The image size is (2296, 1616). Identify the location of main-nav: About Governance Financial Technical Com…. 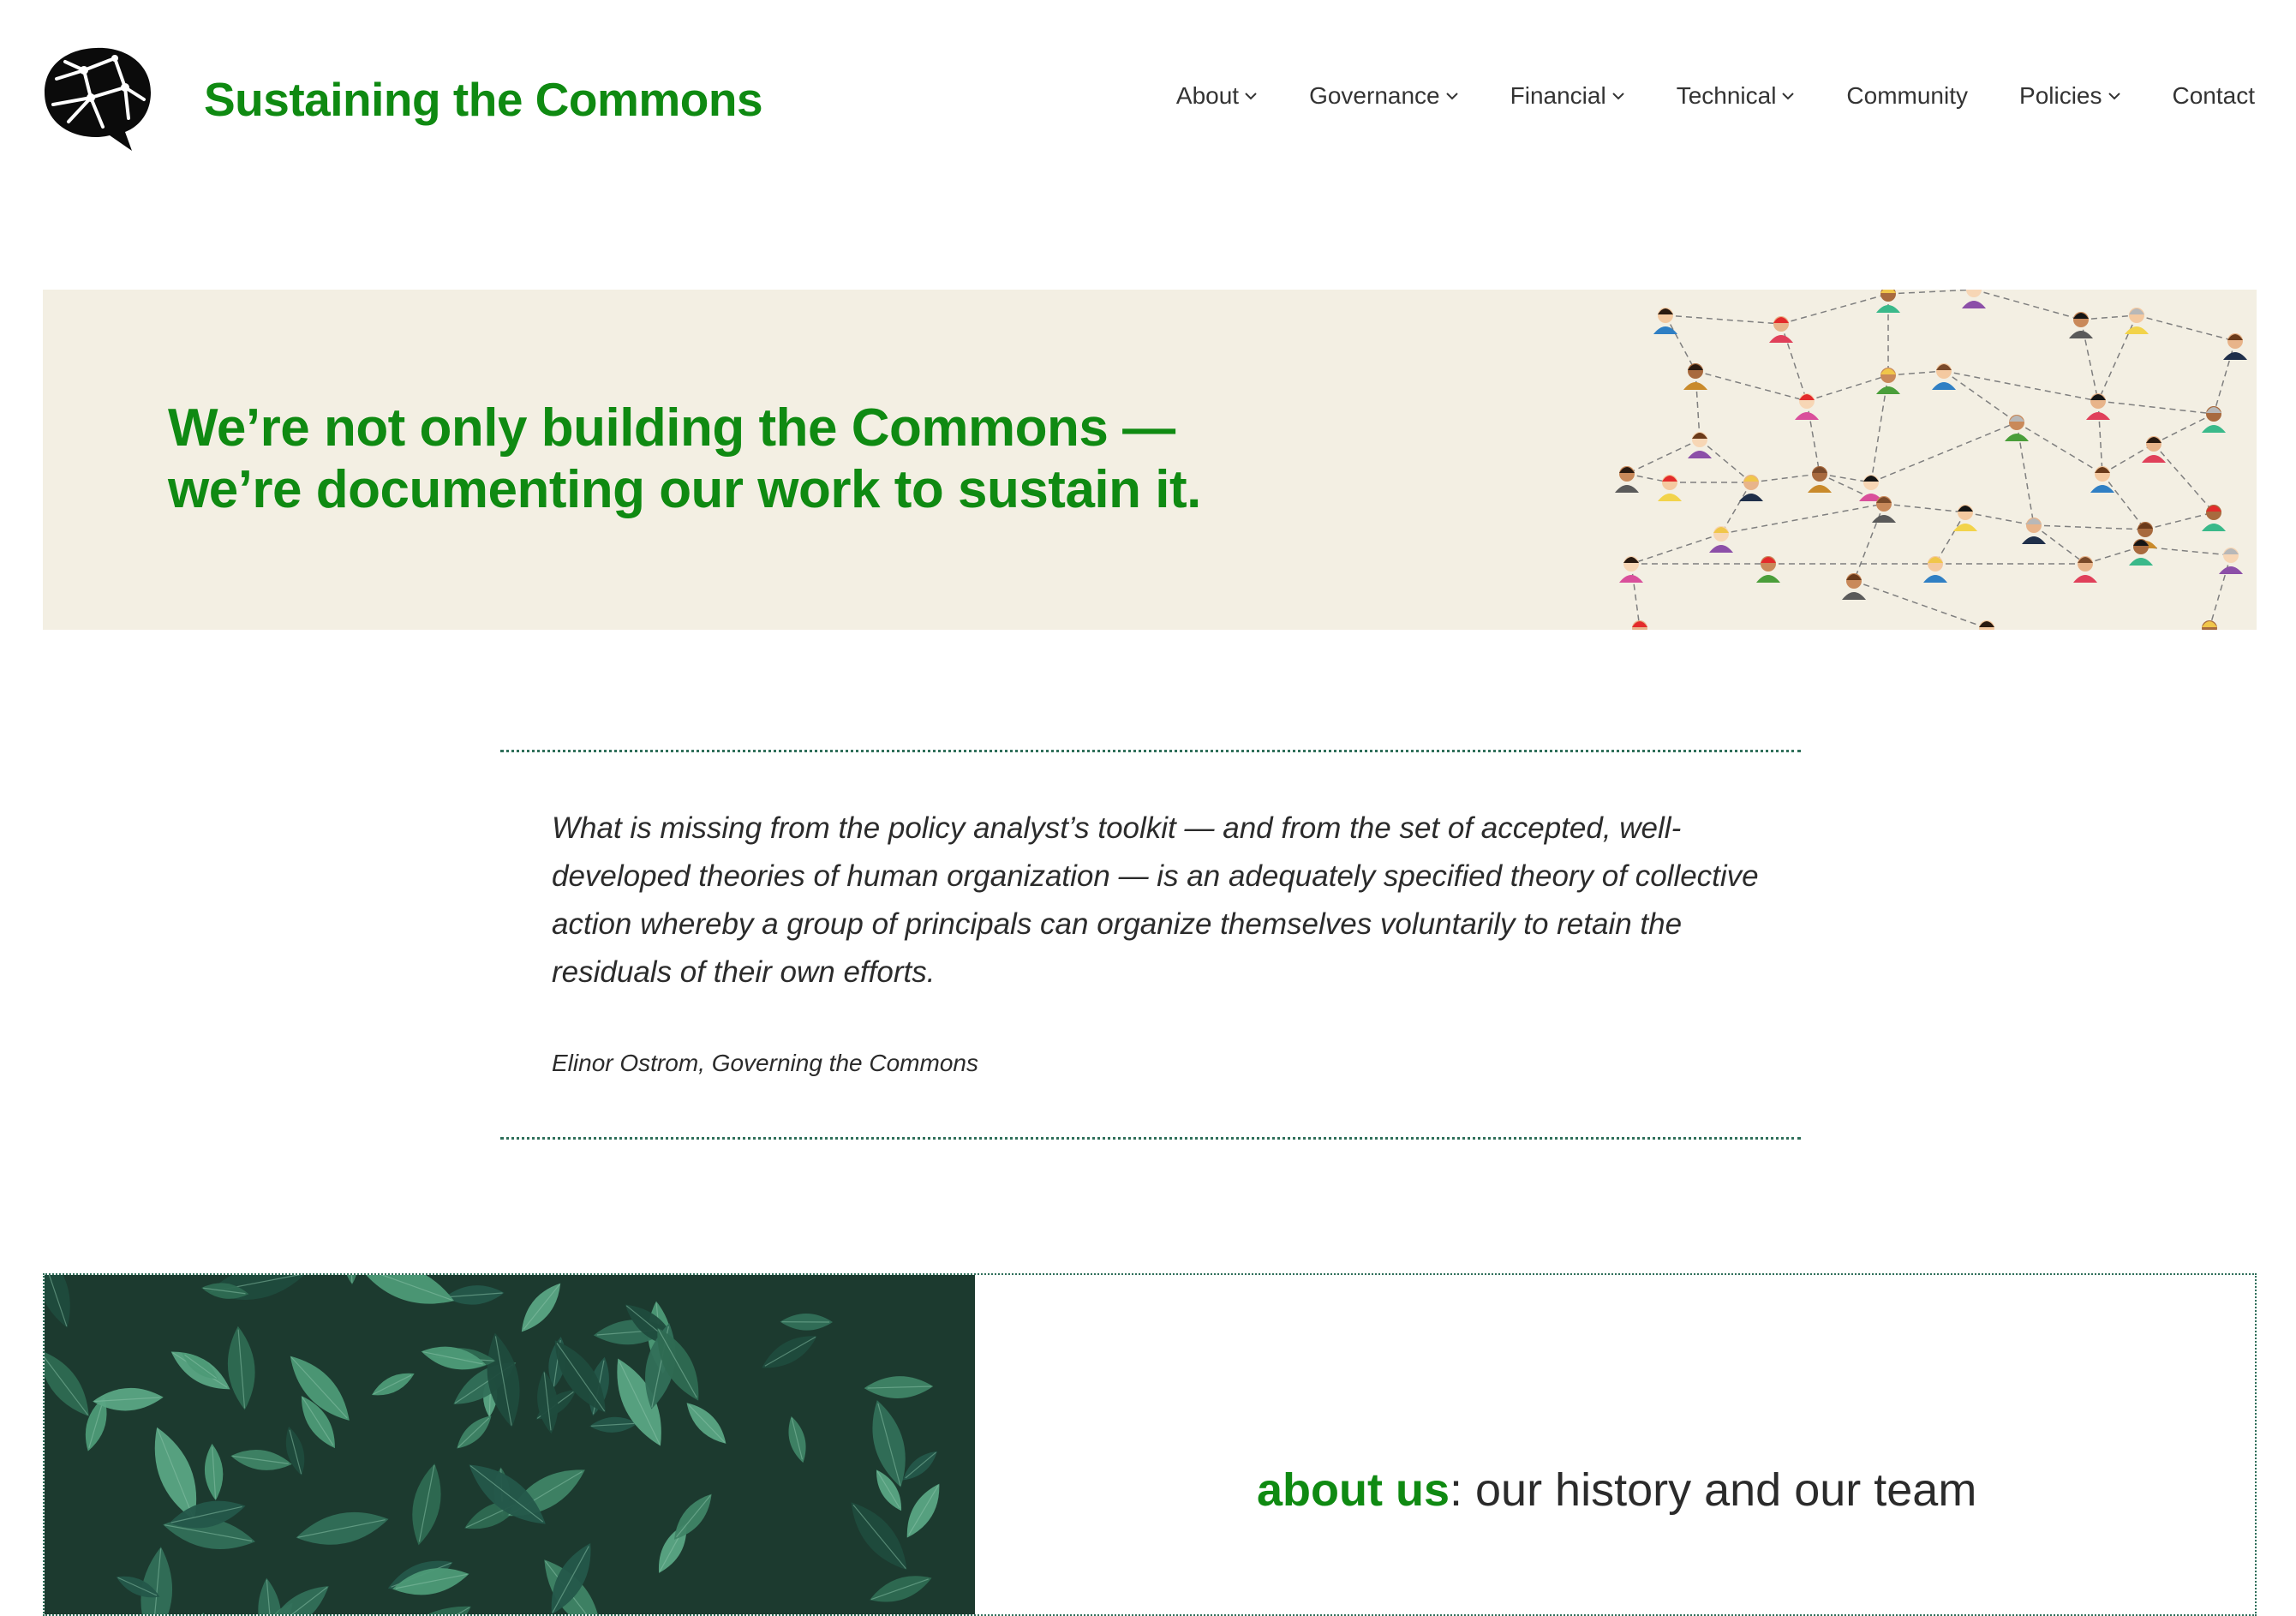
(1690, 96).